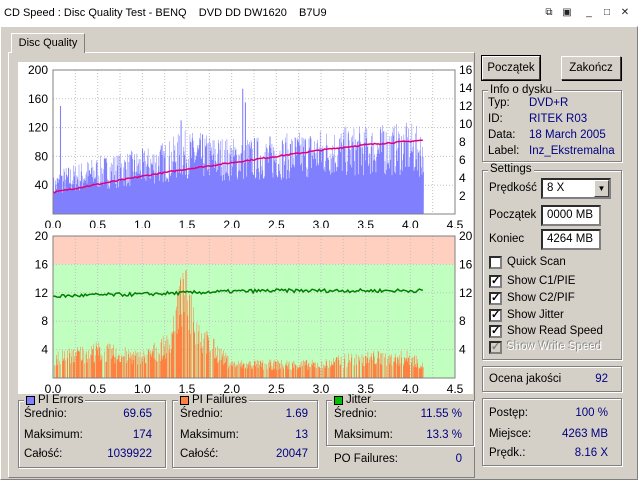 The height and width of the screenshot is (480, 638). I want to click on x-tick-label: 0.0, so click(53, 388).